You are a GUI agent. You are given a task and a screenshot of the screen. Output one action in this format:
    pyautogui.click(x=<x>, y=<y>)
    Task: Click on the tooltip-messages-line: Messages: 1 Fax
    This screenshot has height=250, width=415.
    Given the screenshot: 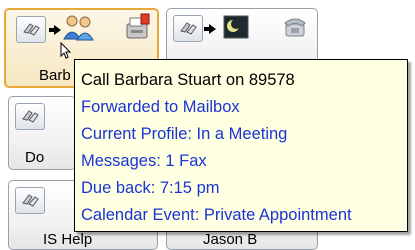 What is the action you would take?
    pyautogui.click(x=144, y=161)
    